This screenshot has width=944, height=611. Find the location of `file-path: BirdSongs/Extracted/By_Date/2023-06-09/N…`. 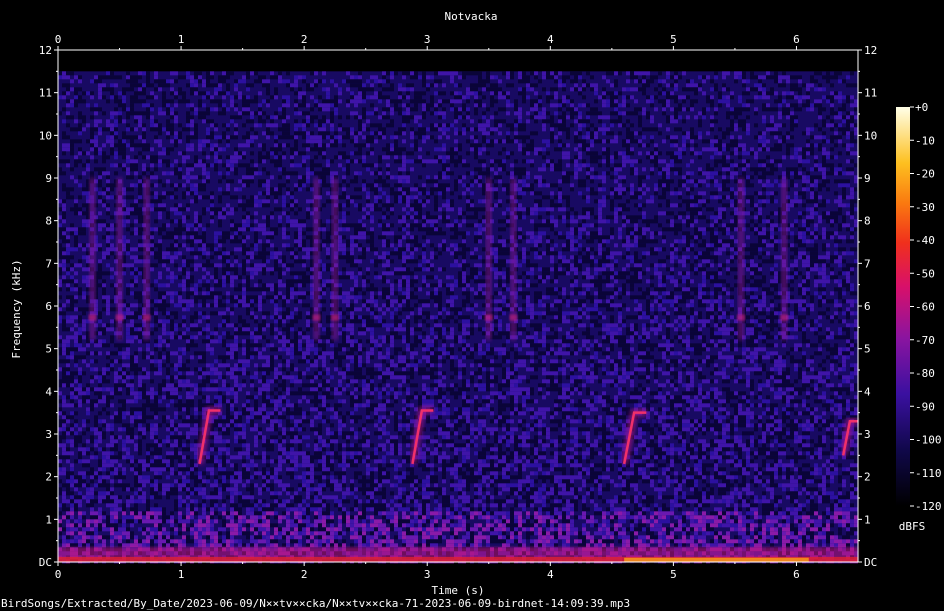

file-path: BirdSongs/Extracted/By_Date/2023-06-09/N… is located at coordinates (315, 603).